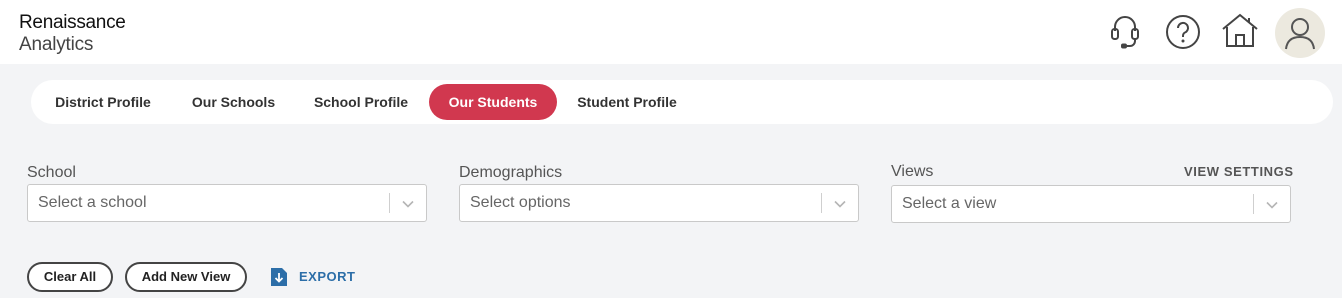 The height and width of the screenshot is (298, 1342). I want to click on tab-district-profile: District Profile, so click(103, 102).